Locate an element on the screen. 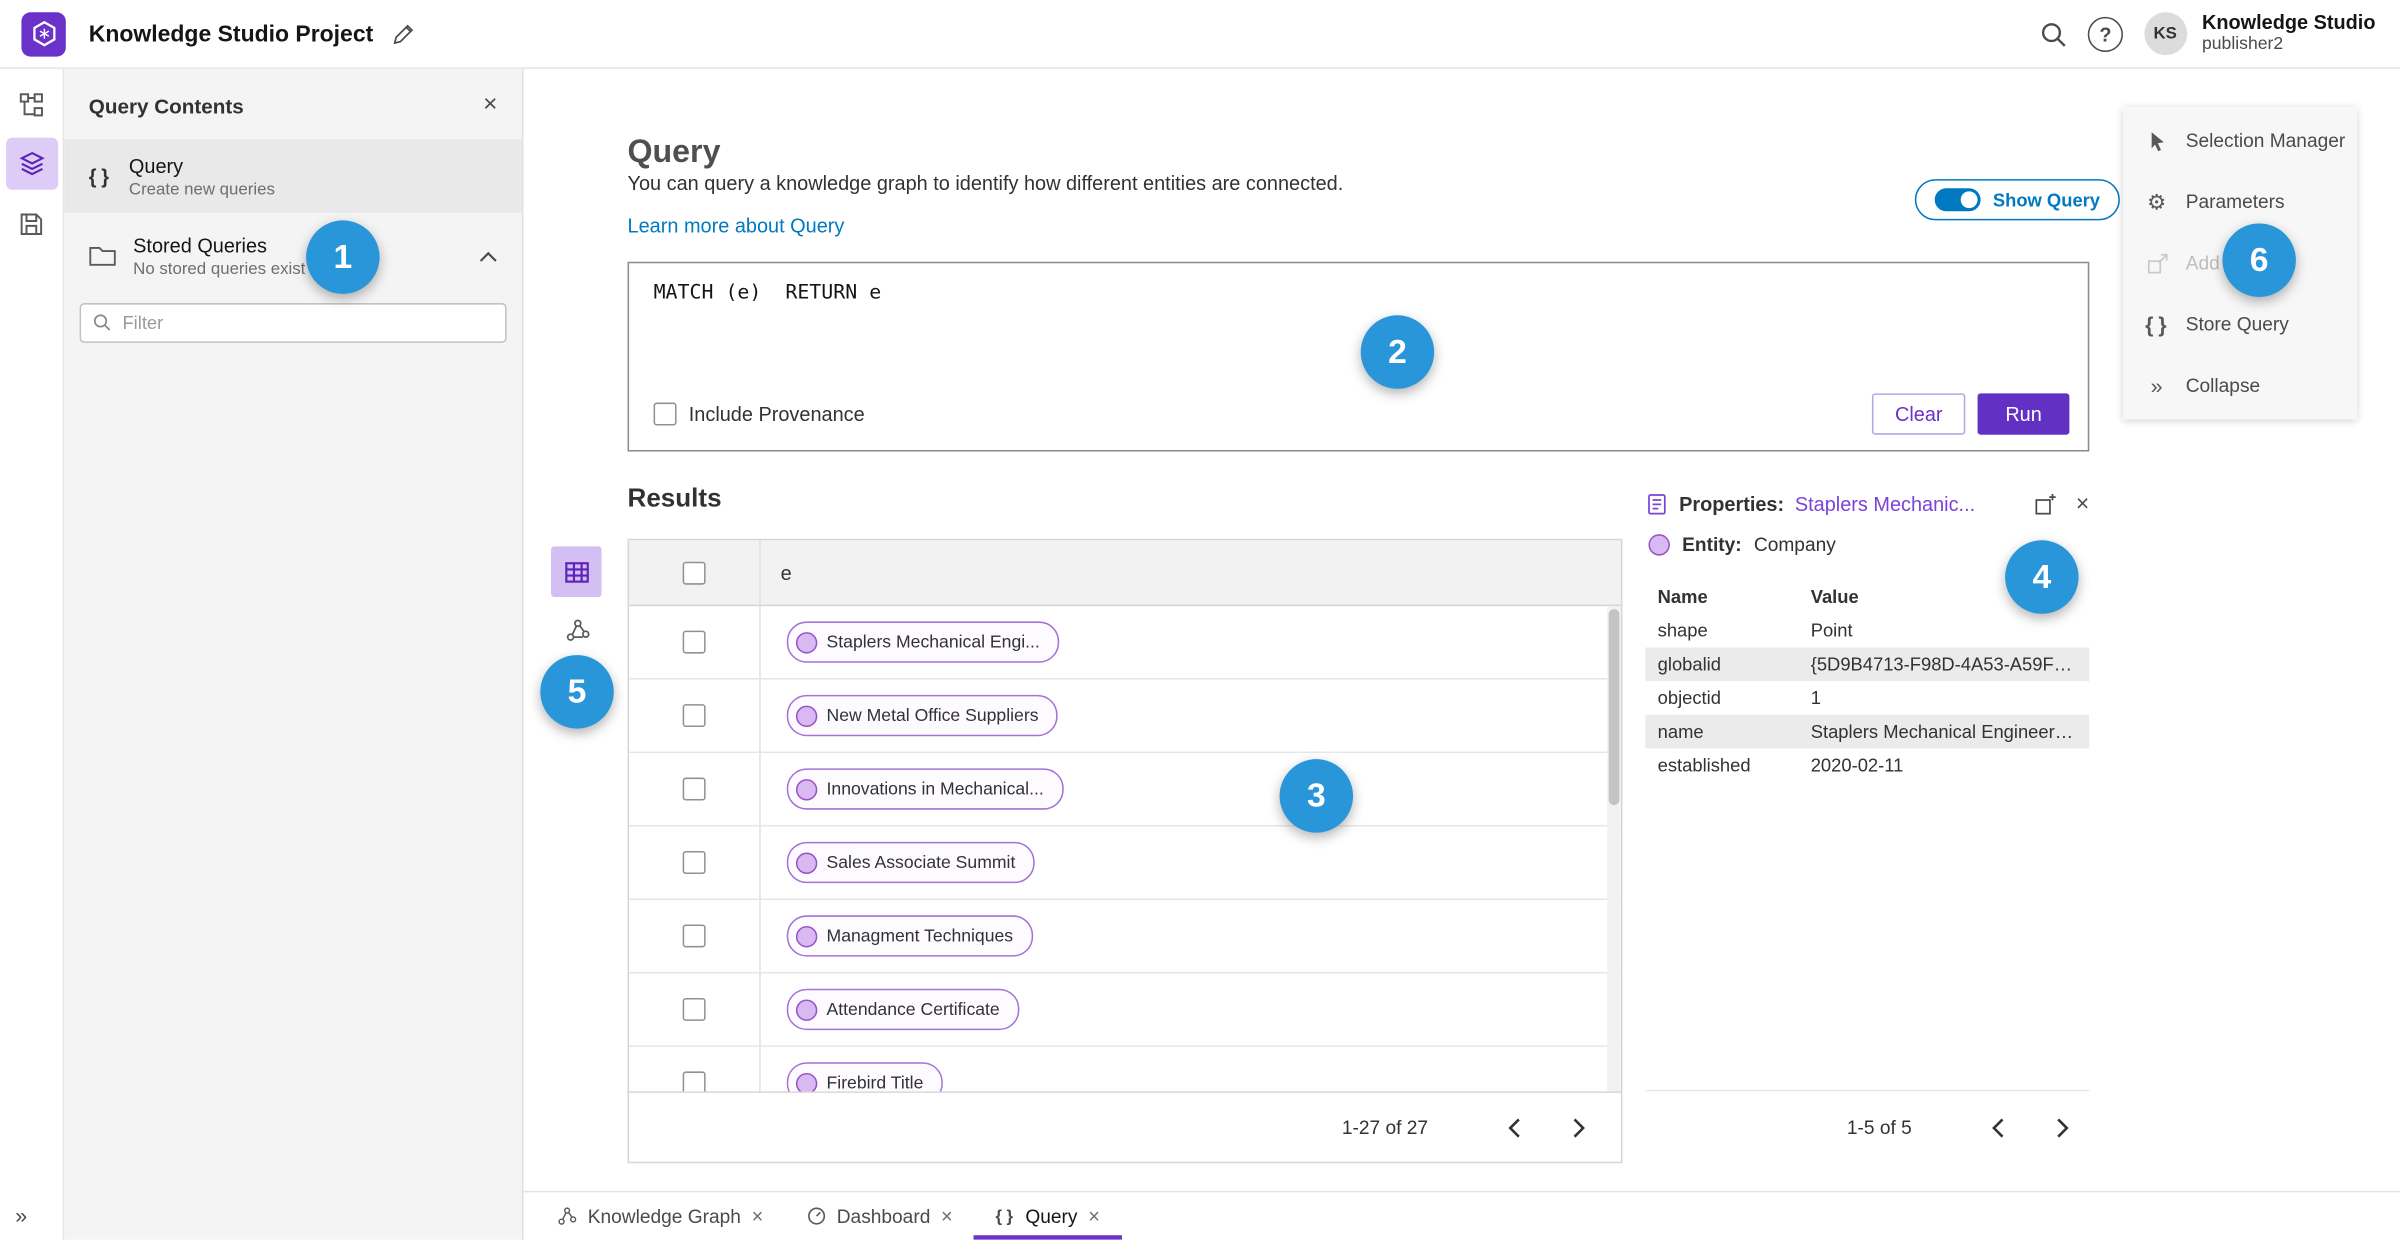 This screenshot has height=1240, width=2400. toggle-track is located at coordinates (1957, 200).